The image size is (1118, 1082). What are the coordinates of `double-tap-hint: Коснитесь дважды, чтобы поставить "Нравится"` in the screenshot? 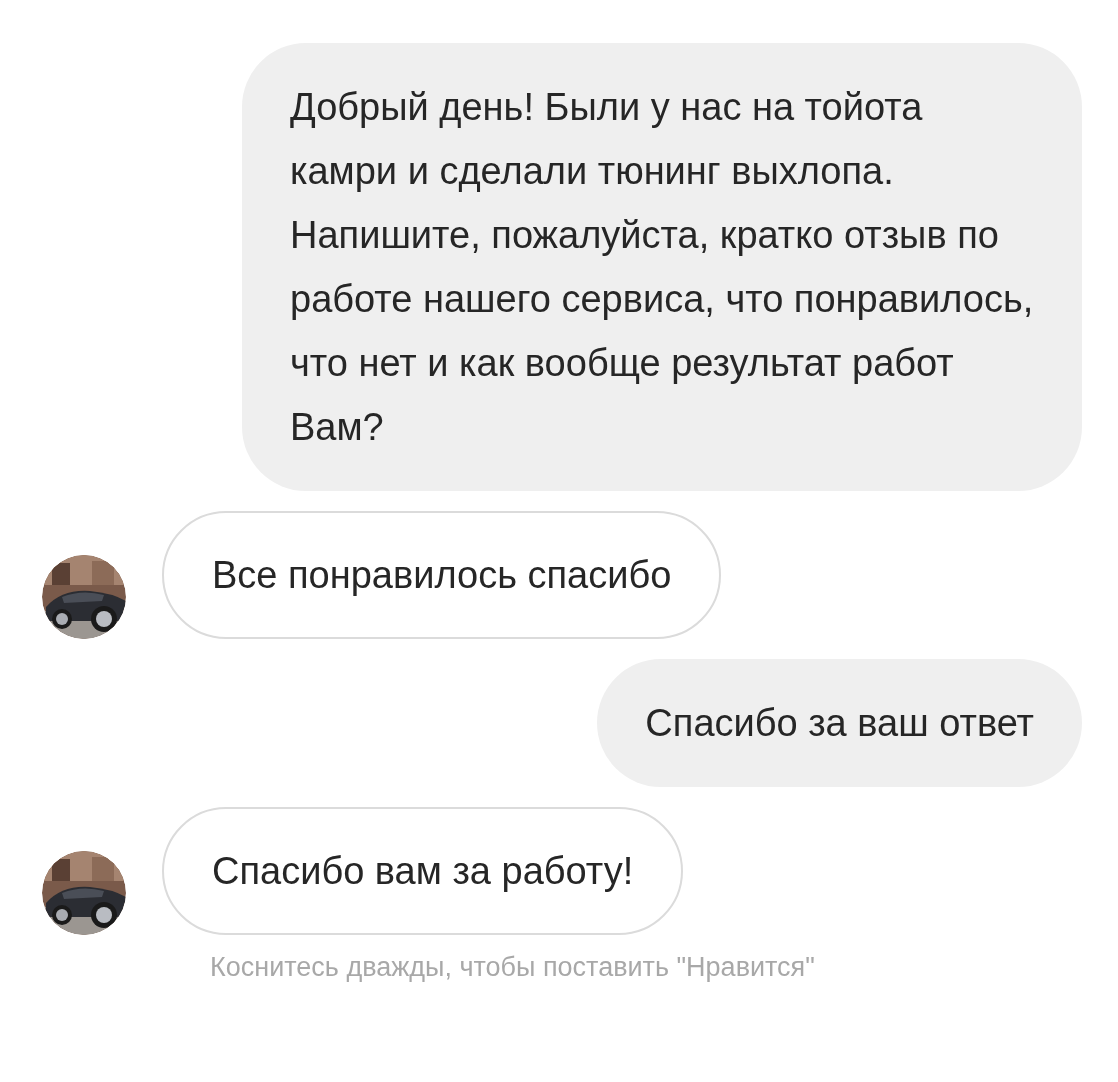 It's located at (513, 967).